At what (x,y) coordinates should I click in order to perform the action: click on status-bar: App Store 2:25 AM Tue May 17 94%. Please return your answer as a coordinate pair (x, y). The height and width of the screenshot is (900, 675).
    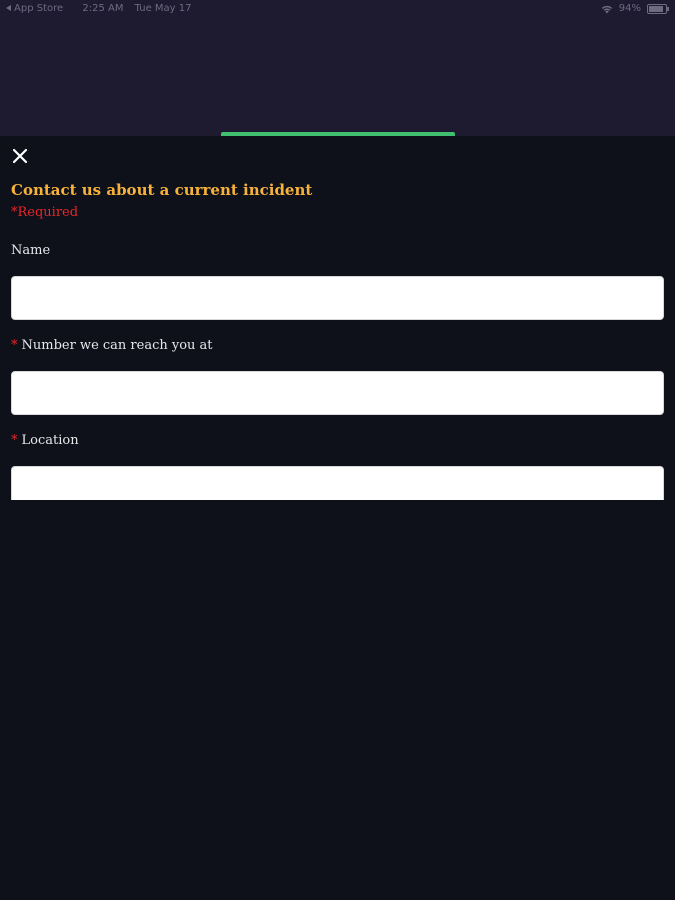
    Looking at the image, I should click on (337, 9).